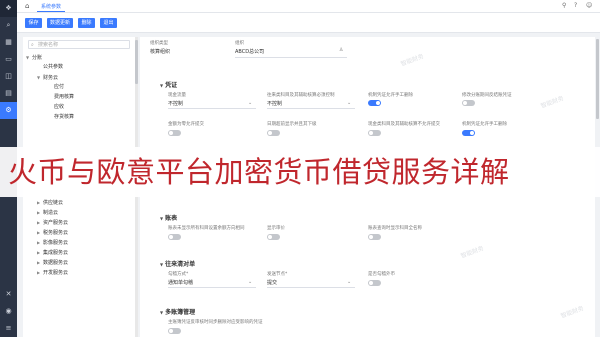  Describe the element at coordinates (308, 23) in the screenshot. I see `toolbar: 保存 数据更新 删除 退出` at that location.